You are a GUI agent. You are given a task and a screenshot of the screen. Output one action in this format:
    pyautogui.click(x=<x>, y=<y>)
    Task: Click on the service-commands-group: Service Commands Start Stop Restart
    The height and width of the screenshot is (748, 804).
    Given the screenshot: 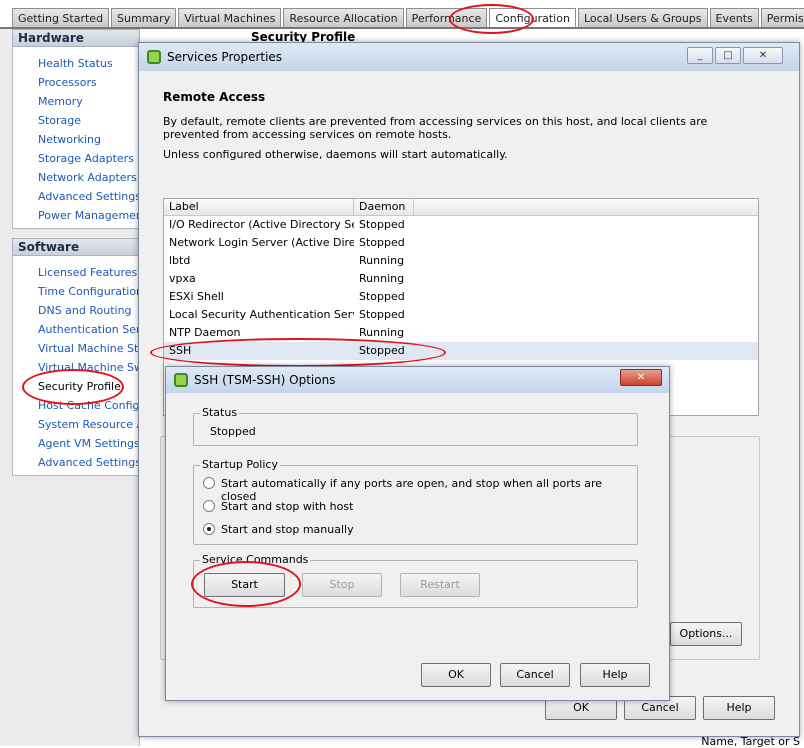 What is the action you would take?
    pyautogui.click(x=415, y=580)
    